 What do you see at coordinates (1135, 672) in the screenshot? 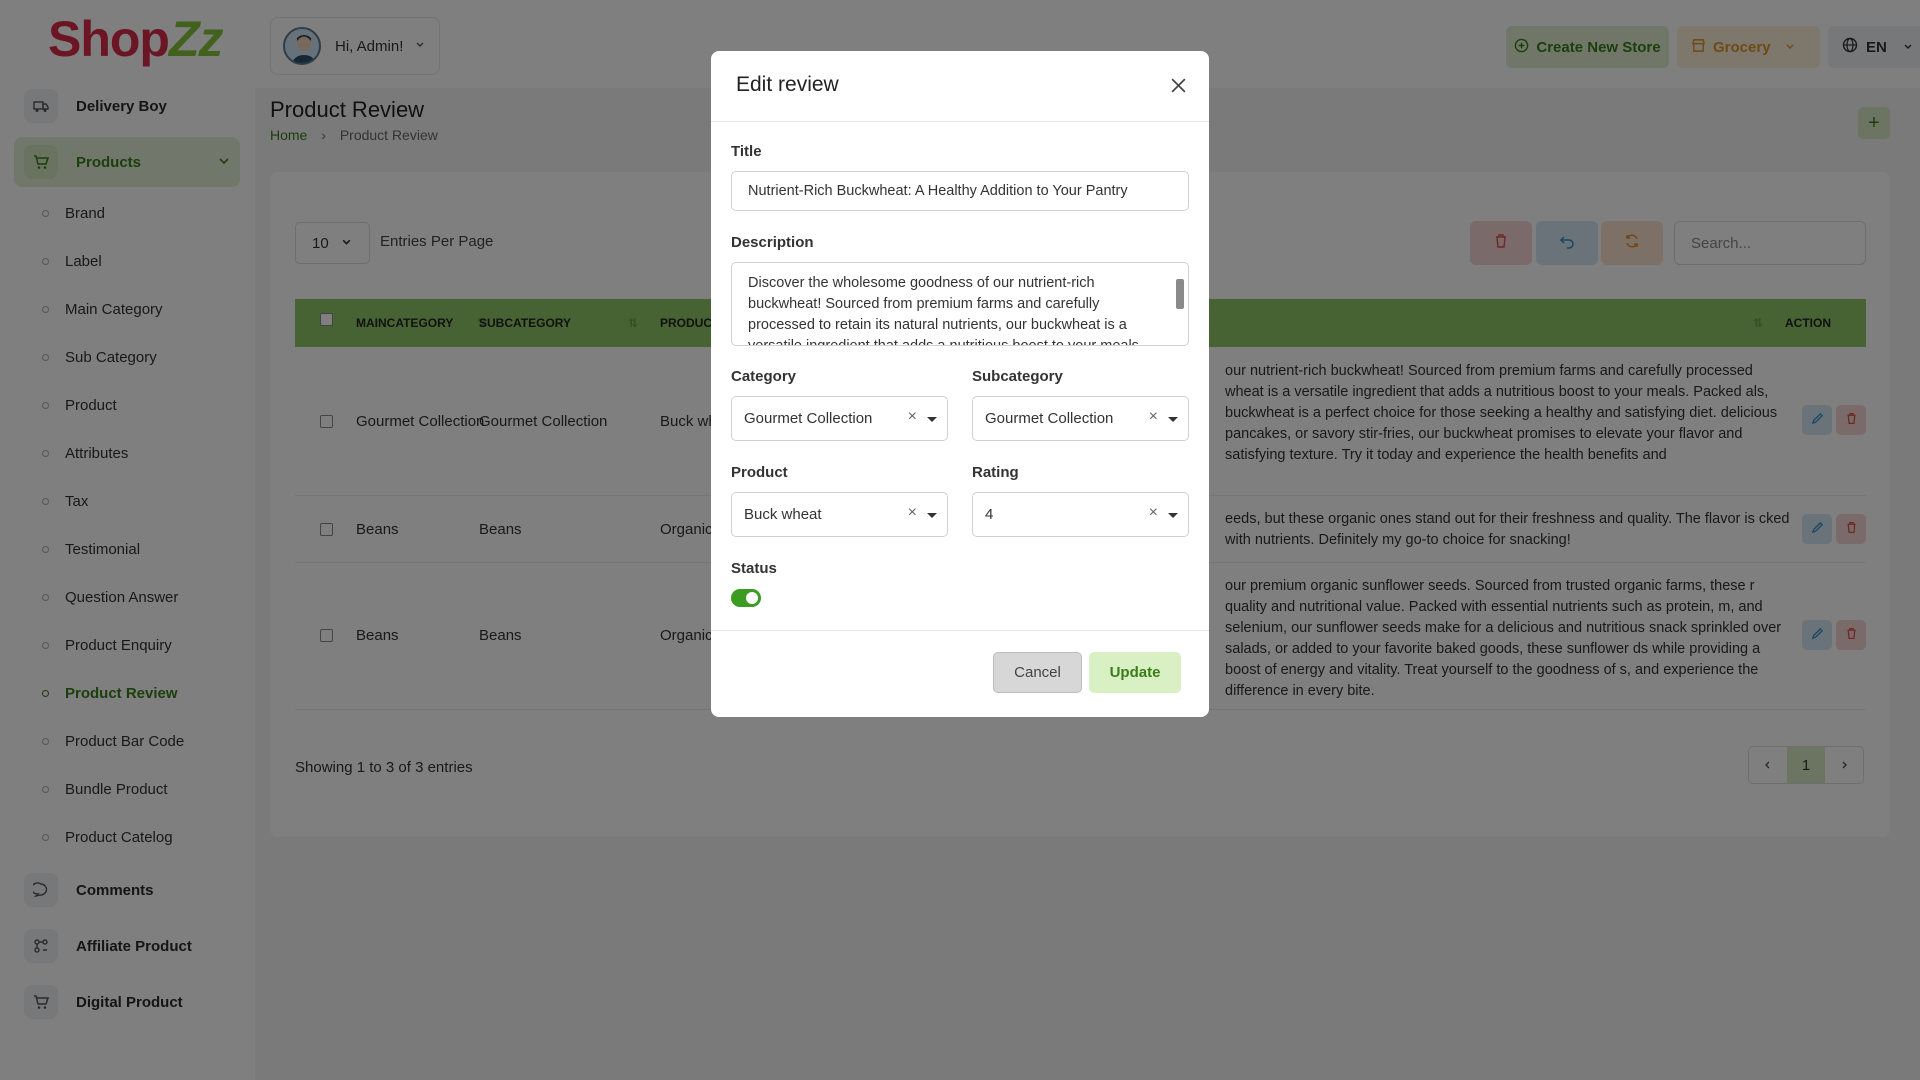
I see `update-button: Update` at bounding box center [1135, 672].